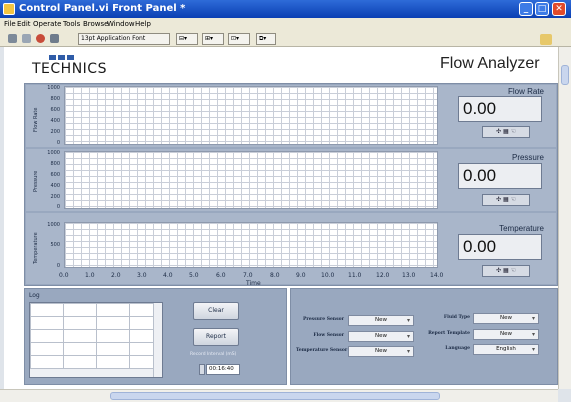 The image size is (571, 402). What do you see at coordinates (564, 218) in the screenshot?
I see `vertical-scrollbar` at bounding box center [564, 218].